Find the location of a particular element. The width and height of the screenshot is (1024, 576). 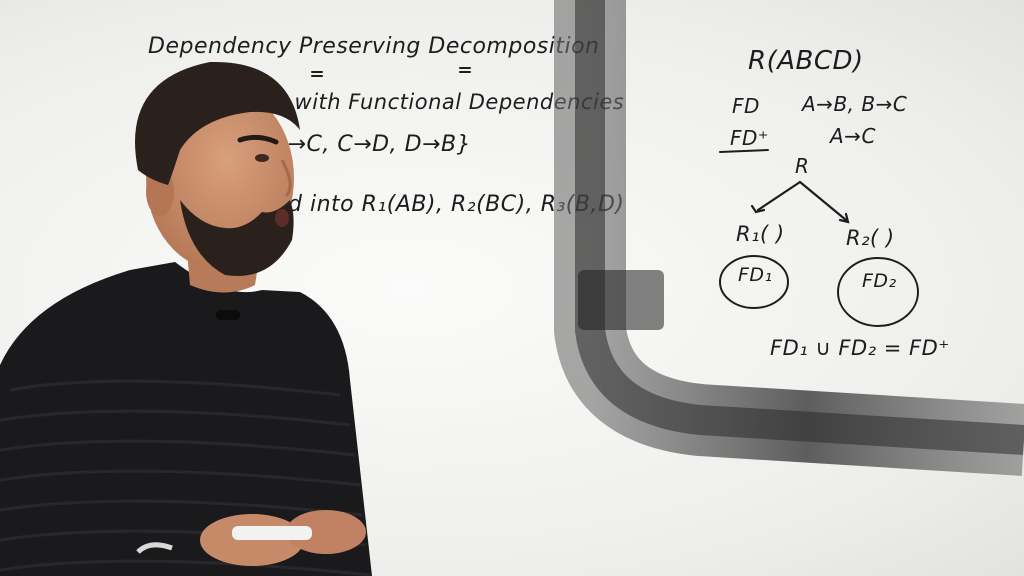

board-annotations is located at coordinates (540, 110).